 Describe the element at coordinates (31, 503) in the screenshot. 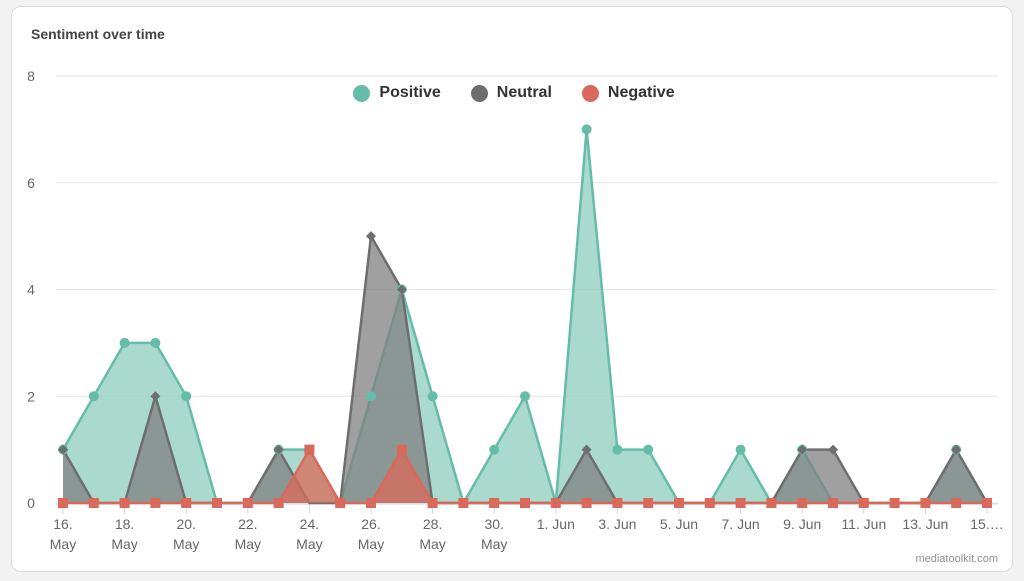

I see `y-tick-label: 0` at that location.